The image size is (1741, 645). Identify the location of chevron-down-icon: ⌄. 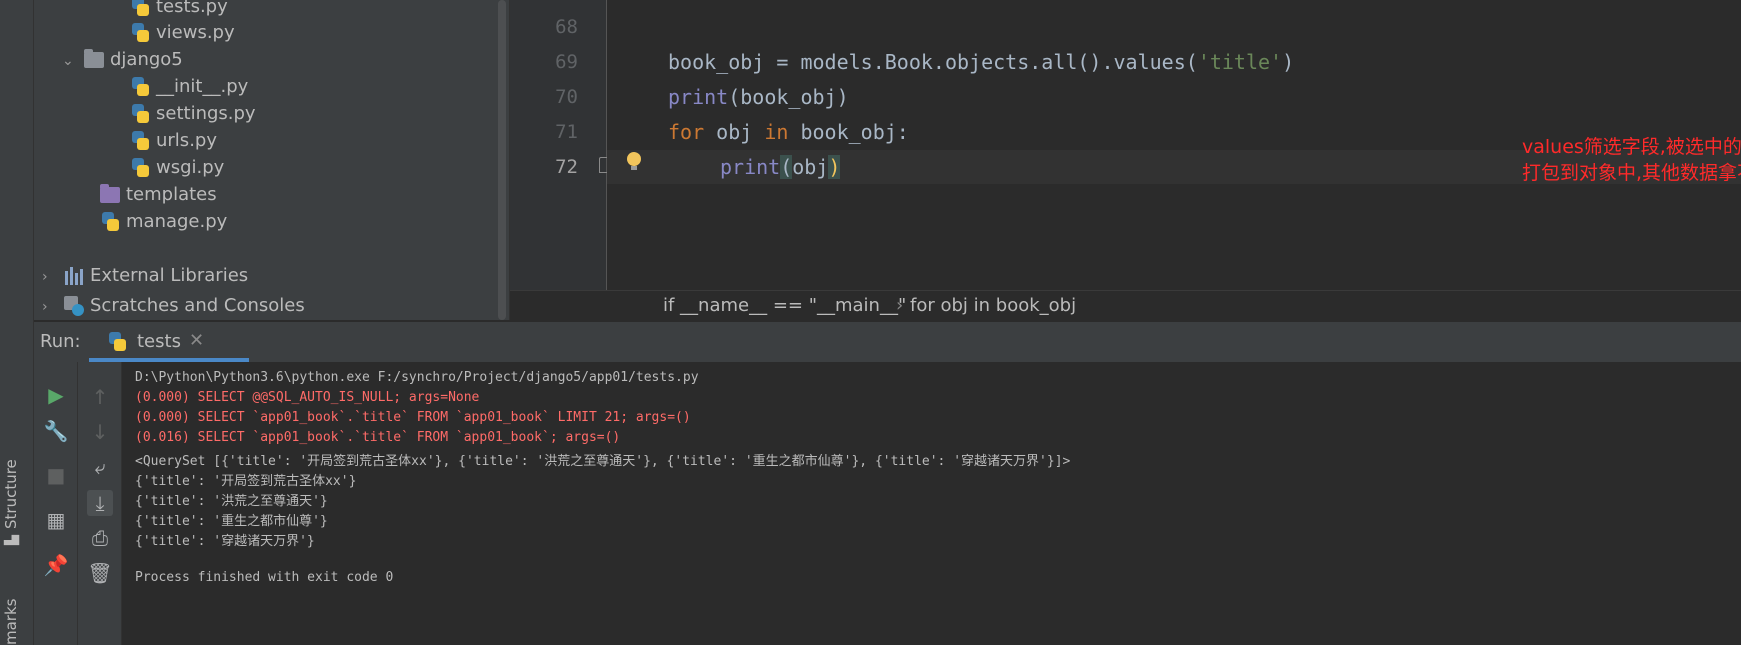
(69, 61).